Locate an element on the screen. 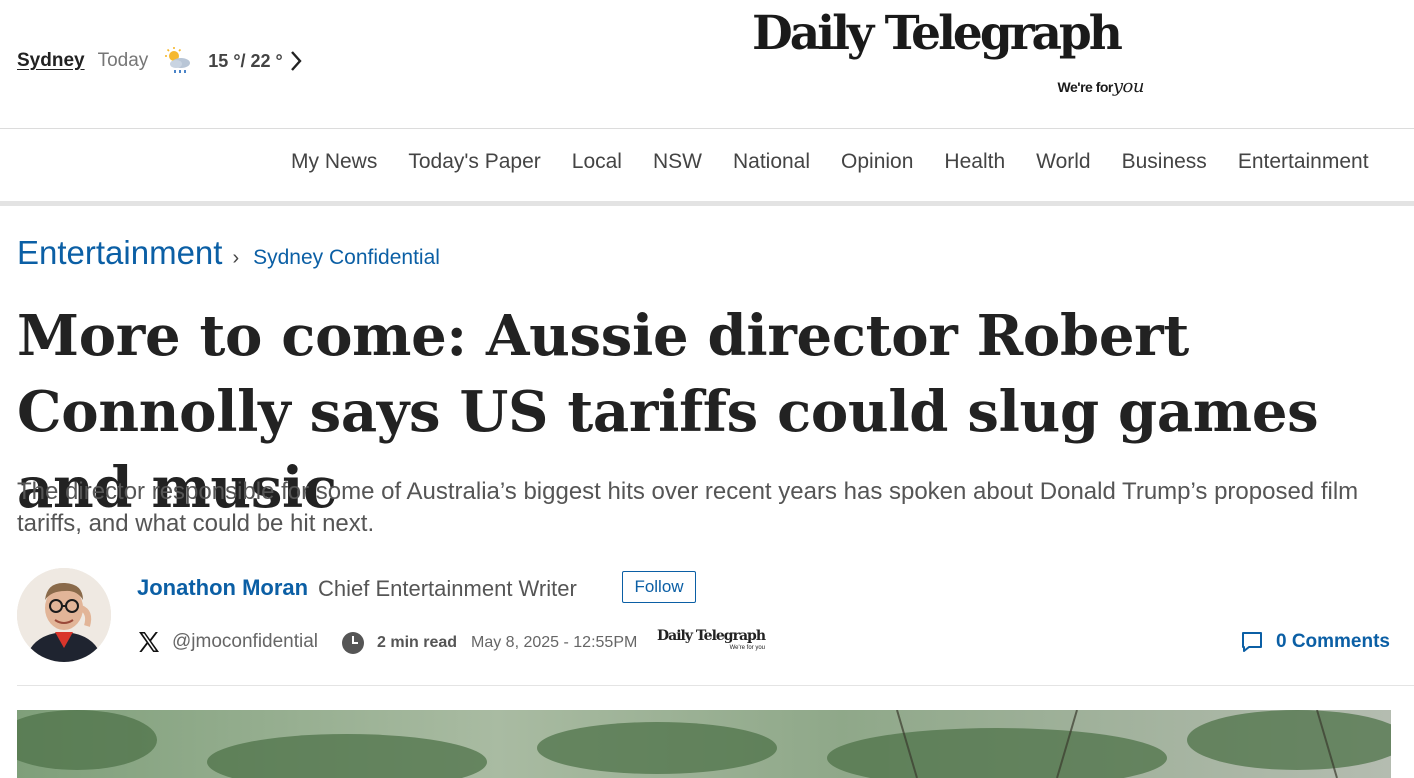  author-photo is located at coordinates (64, 615).